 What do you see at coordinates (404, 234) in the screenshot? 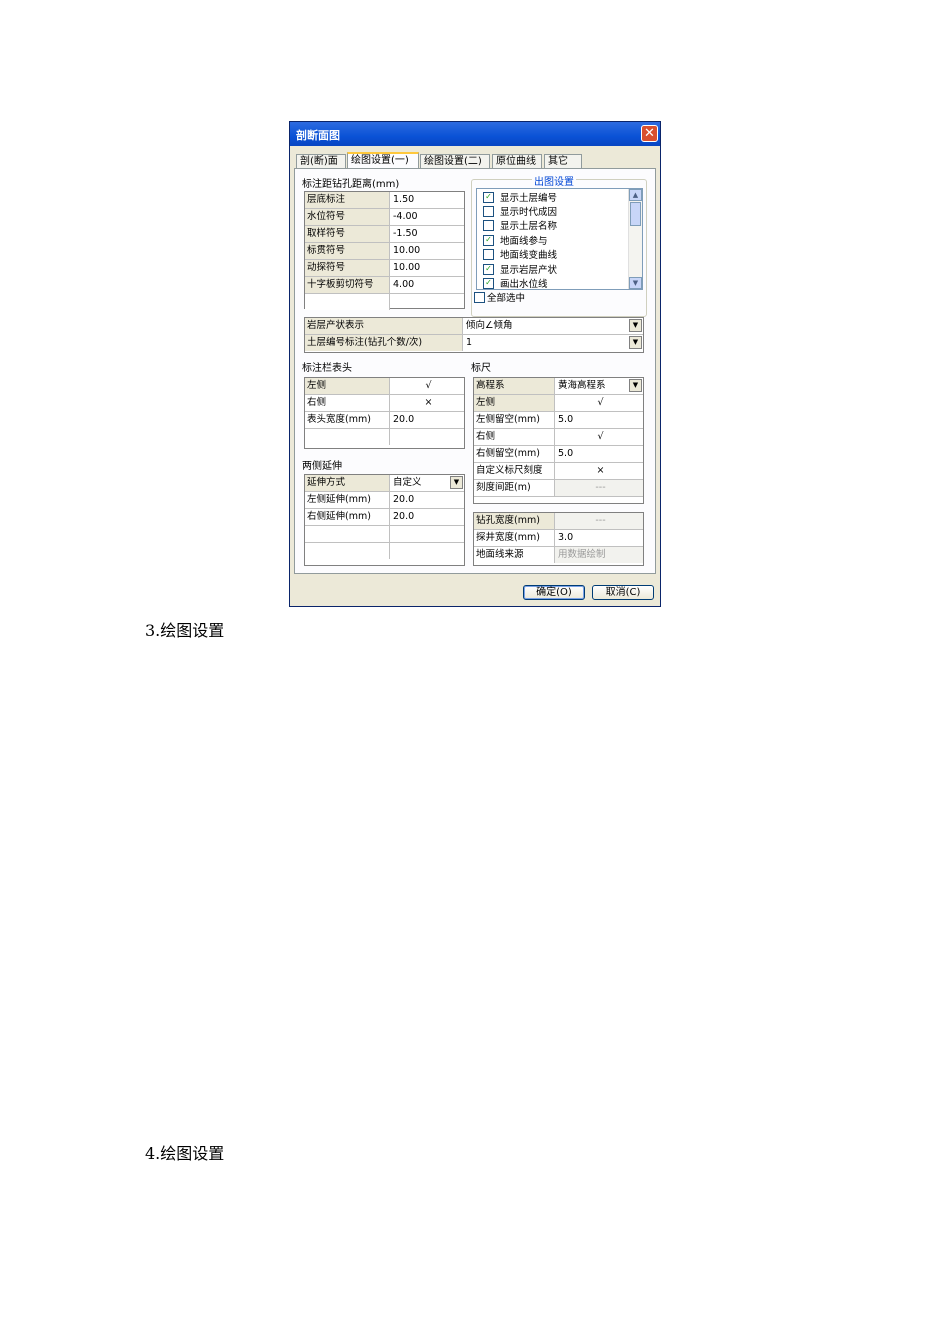
I see `row-value: -1.50` at bounding box center [404, 234].